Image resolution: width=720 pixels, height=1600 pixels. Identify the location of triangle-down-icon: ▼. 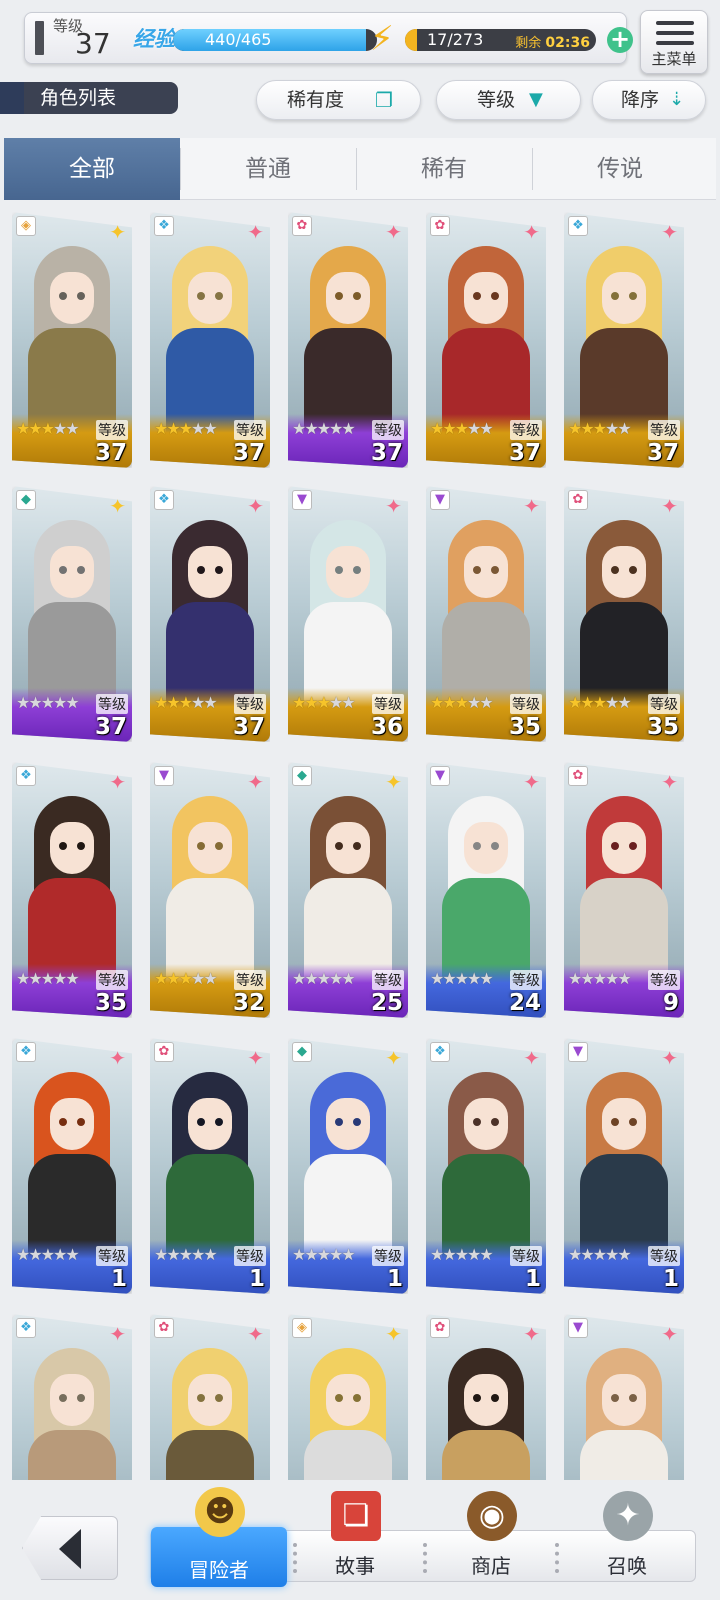
(536, 99).